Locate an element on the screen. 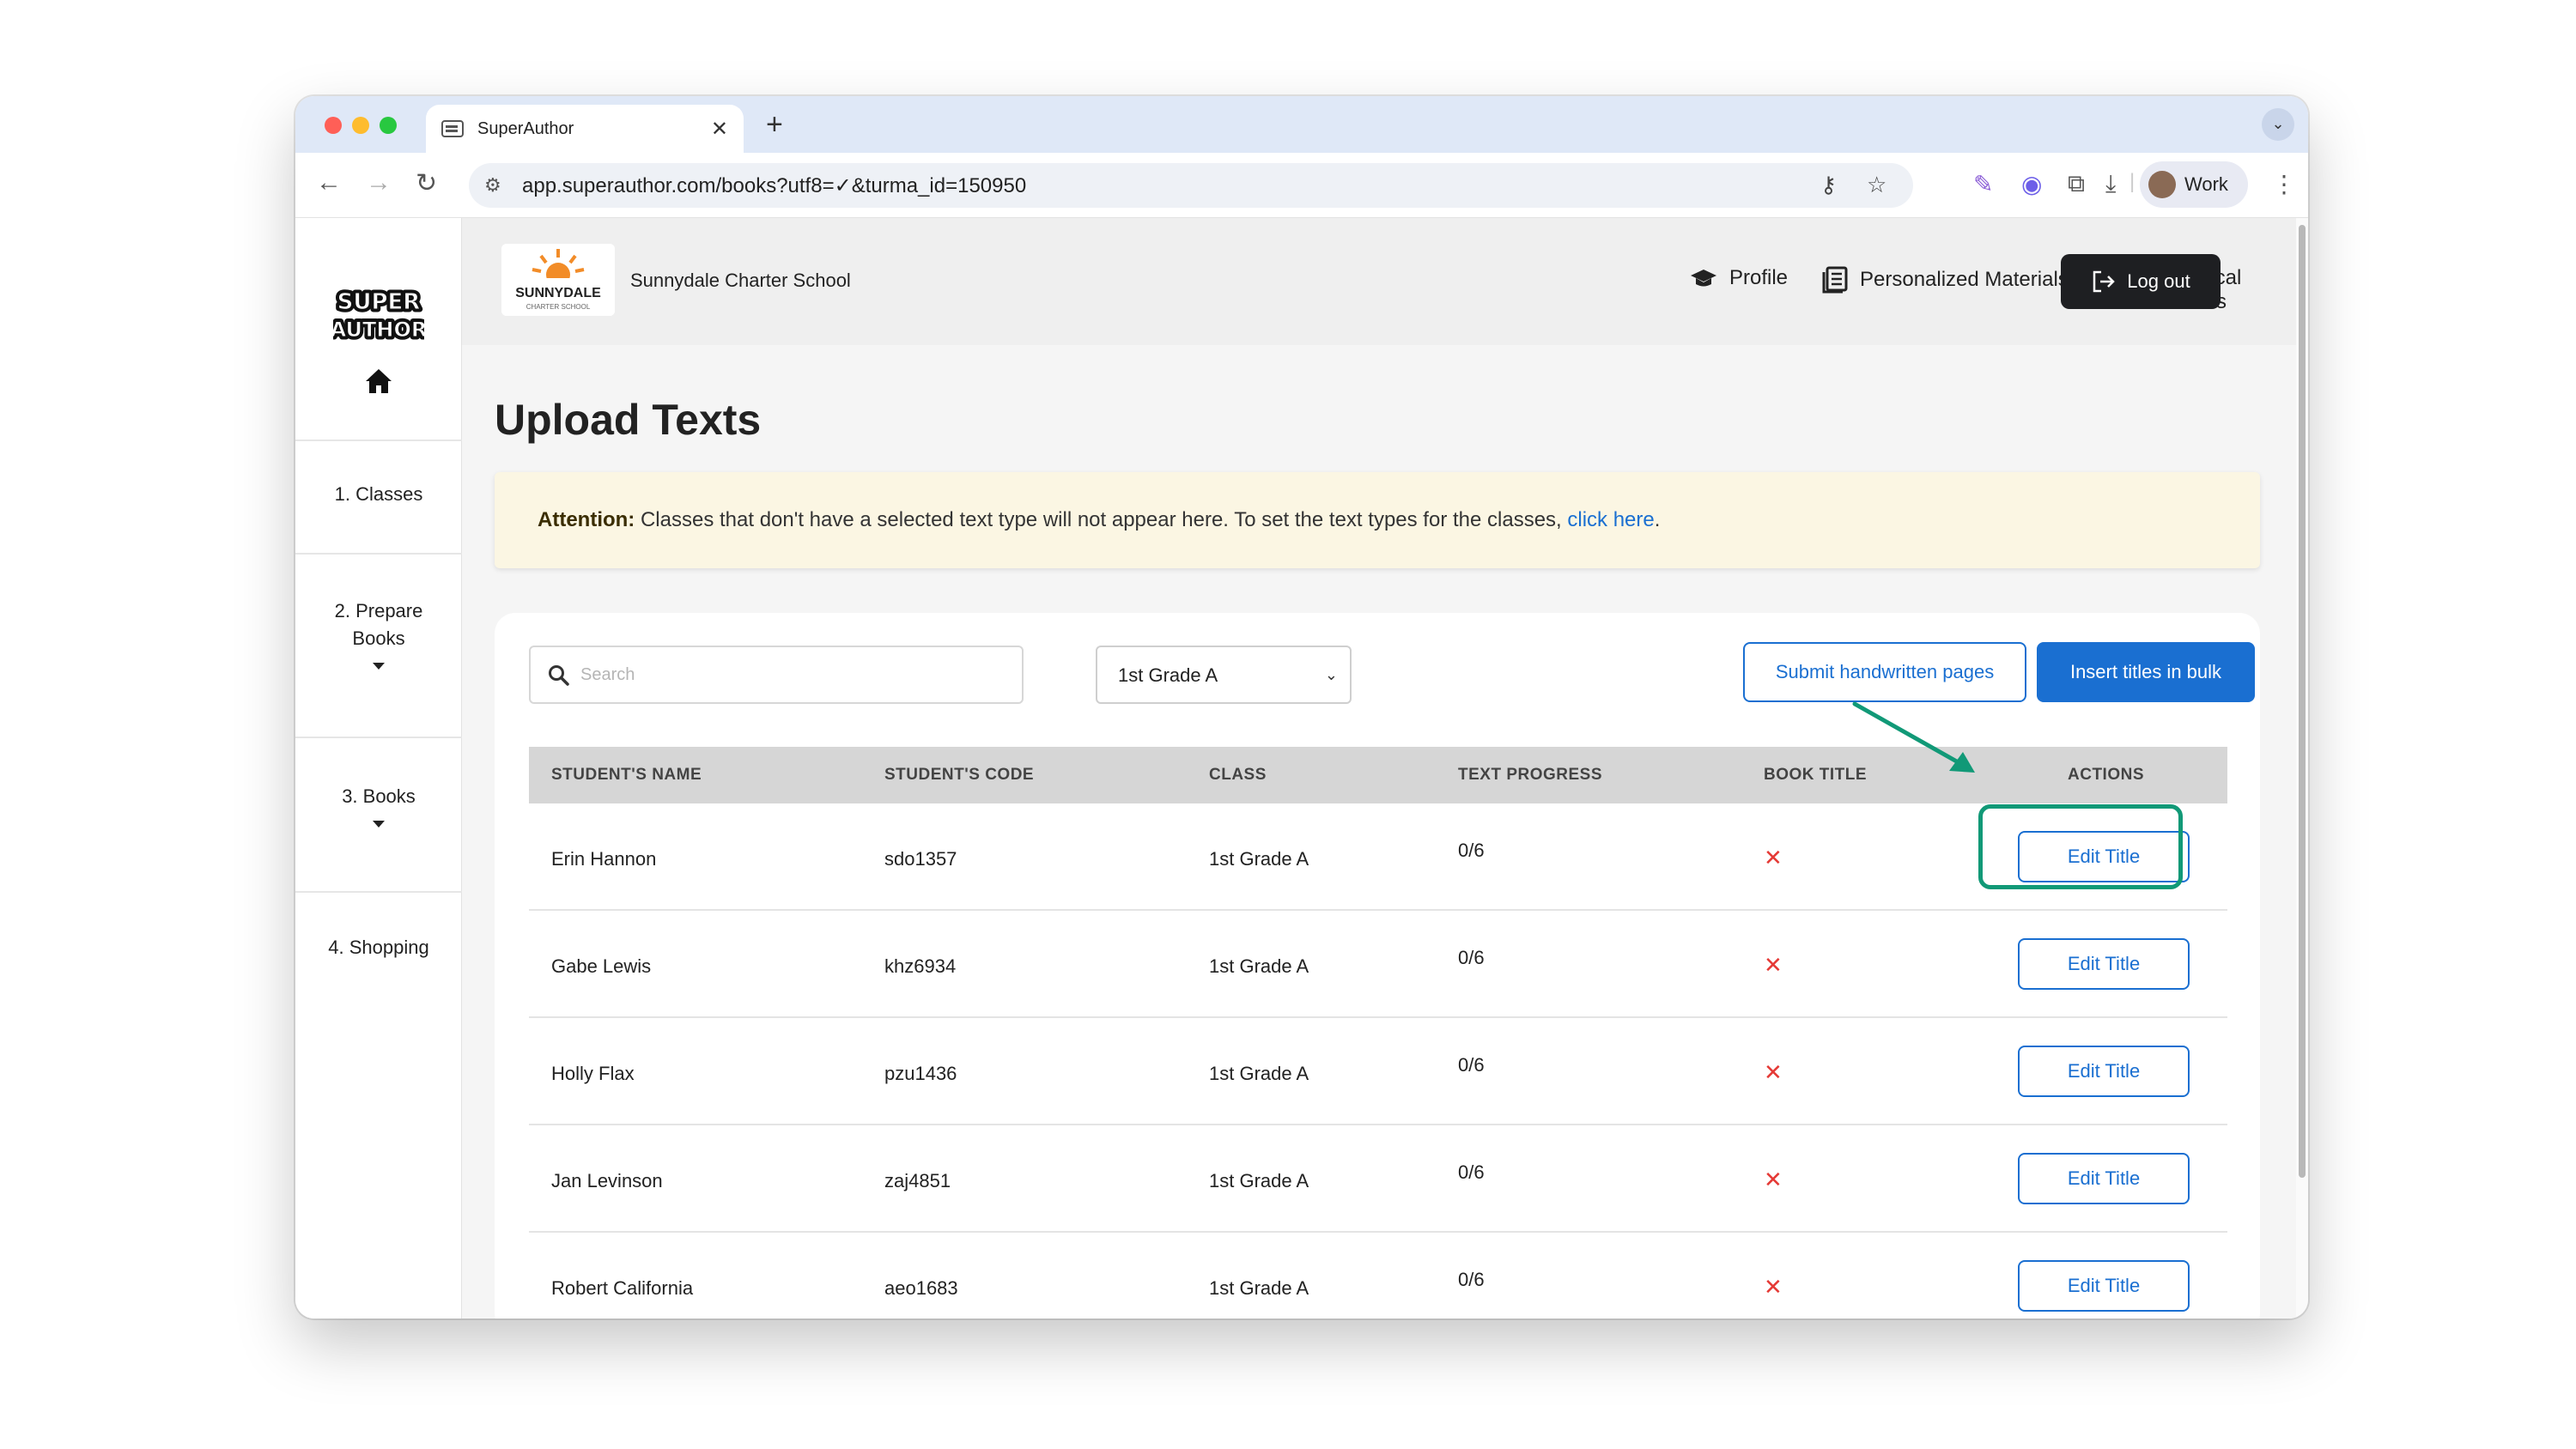 The width and height of the screenshot is (2576, 1449). logo-word-super-fill: SUPER is located at coordinates (379, 302).